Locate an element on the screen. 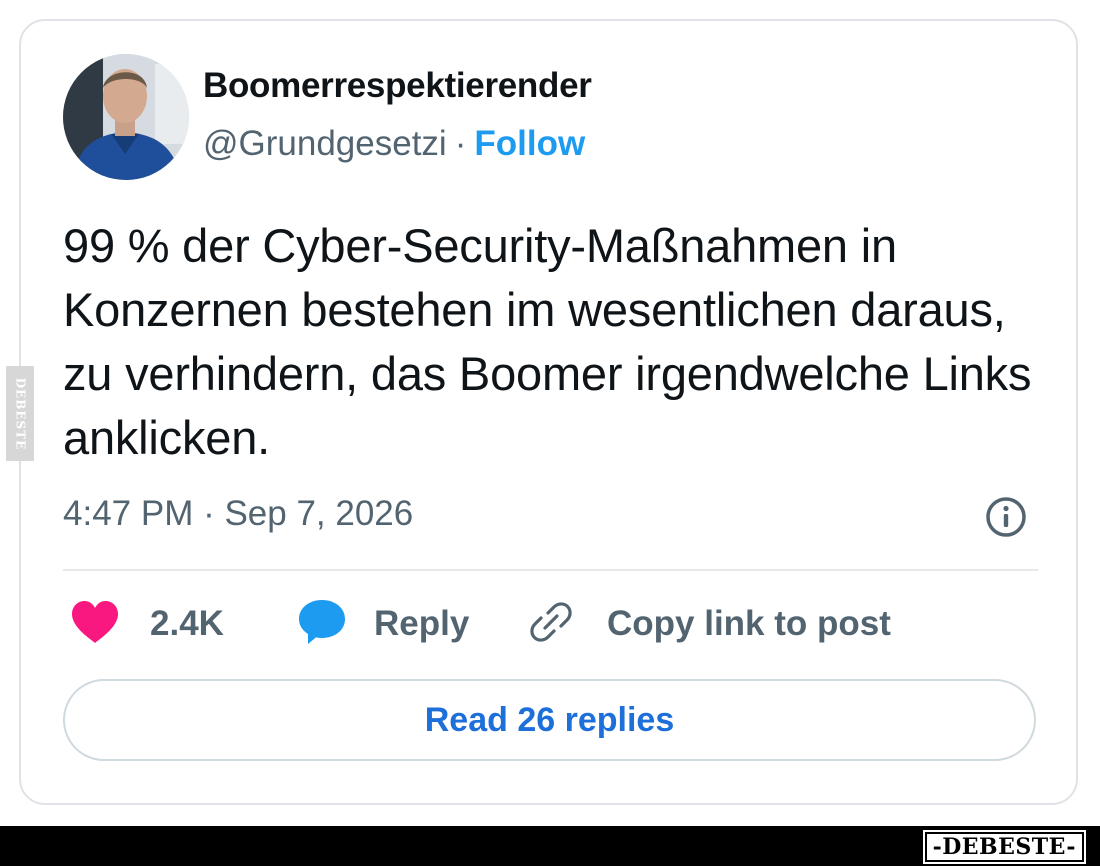 The height and width of the screenshot is (866, 1100). handle-row: @Grundgesetzi · Follow is located at coordinates (394, 144).